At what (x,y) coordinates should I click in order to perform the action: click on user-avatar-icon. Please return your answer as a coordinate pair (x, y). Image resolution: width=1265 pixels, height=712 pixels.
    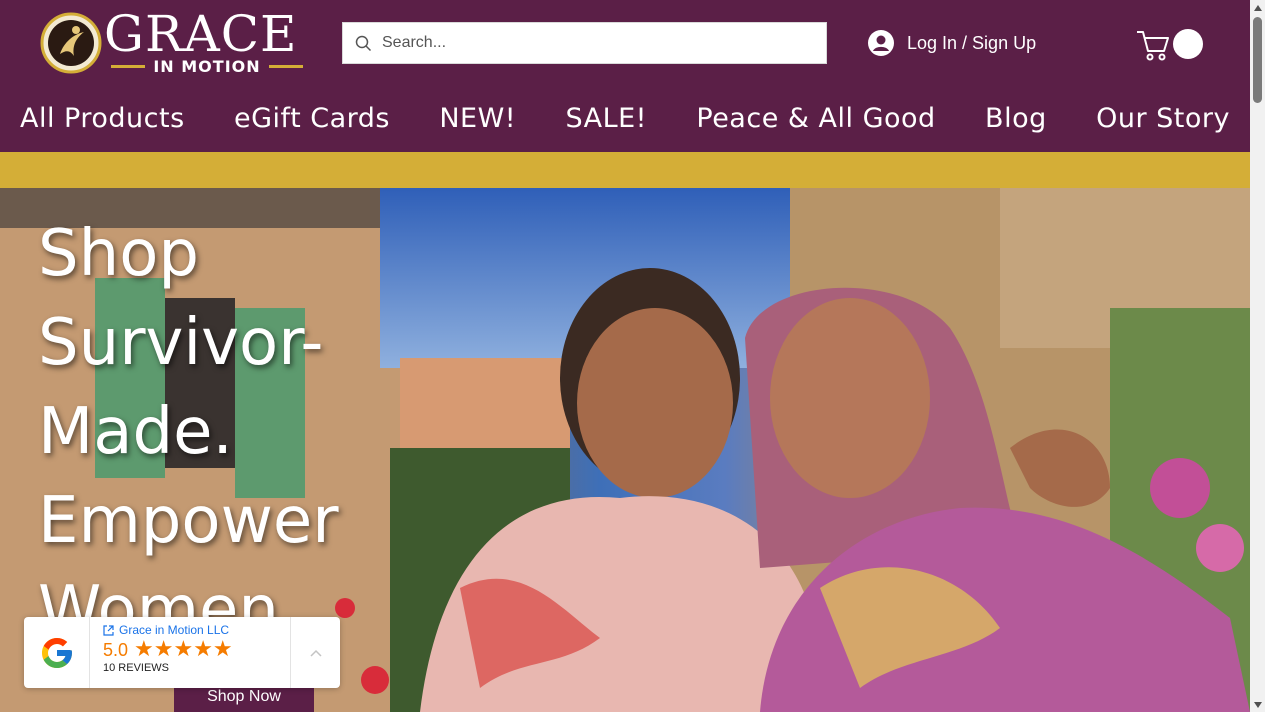
    Looking at the image, I should click on (881, 43).